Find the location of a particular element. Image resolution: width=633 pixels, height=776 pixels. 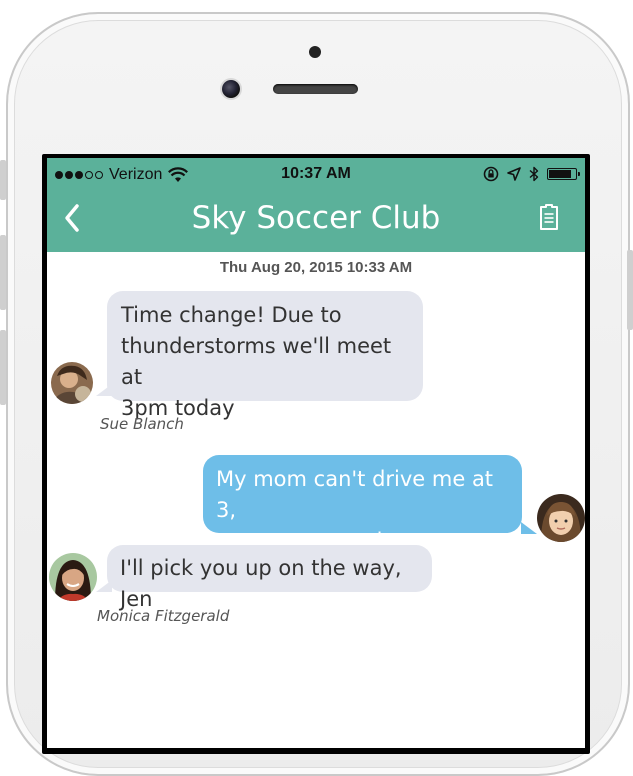

message-bubble-incoming: I'll pick you up on the way, Jen is located at coordinates (269, 578).